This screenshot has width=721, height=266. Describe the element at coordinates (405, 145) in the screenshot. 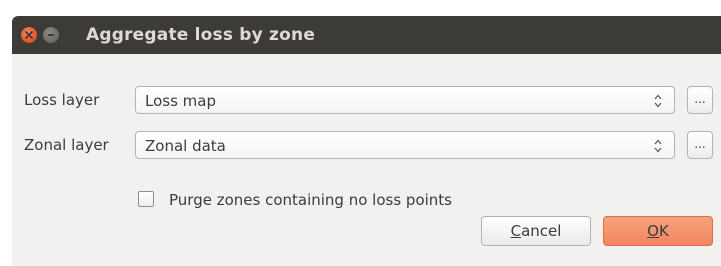

I see `zonal-layer-combobox: Zonal data` at that location.